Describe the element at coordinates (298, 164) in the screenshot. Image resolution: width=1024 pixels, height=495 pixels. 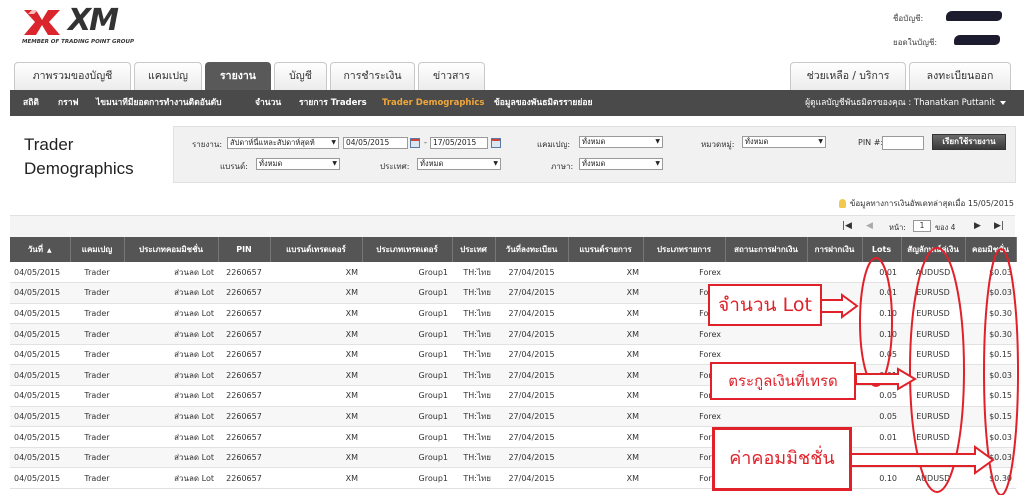
I see `brand-select: ทั้งหมด` at that location.